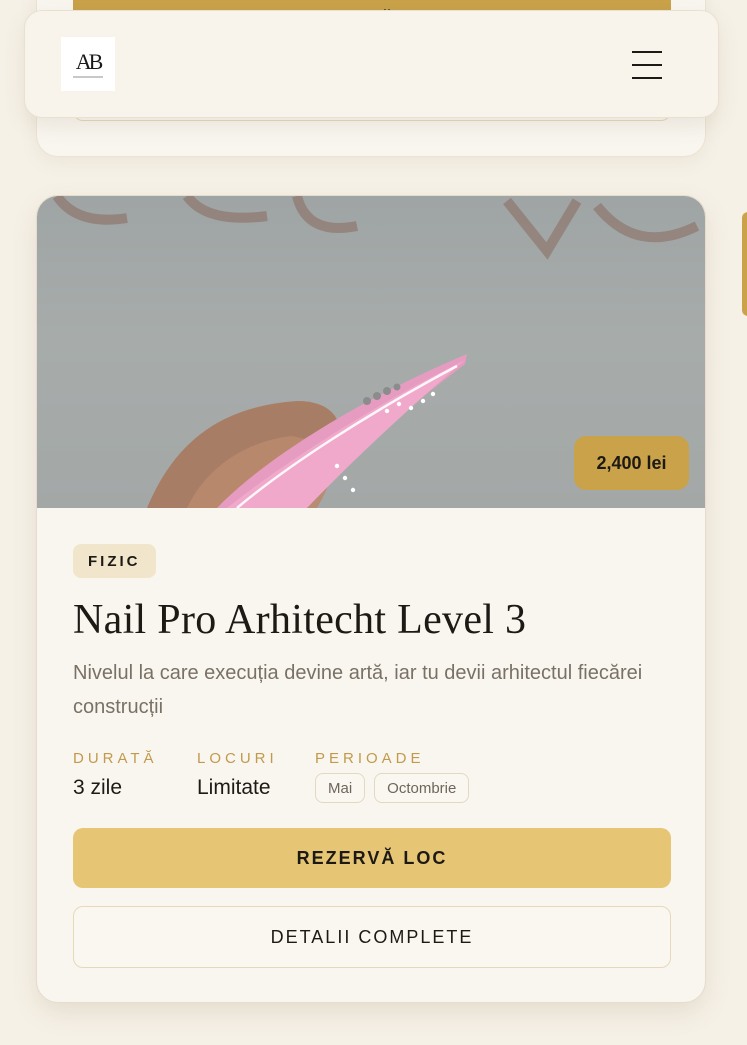  I want to click on site-header: AB, so click(371, 64).